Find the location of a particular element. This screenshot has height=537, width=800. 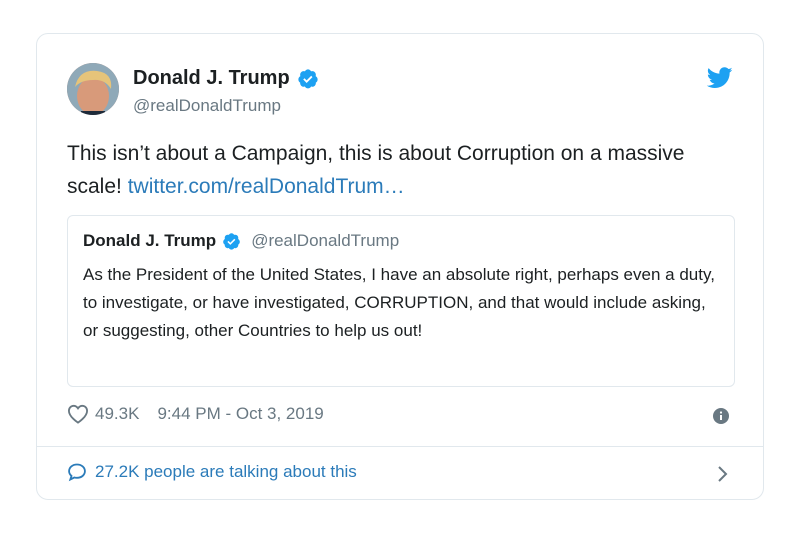

heart-icon is located at coordinates (78, 414).